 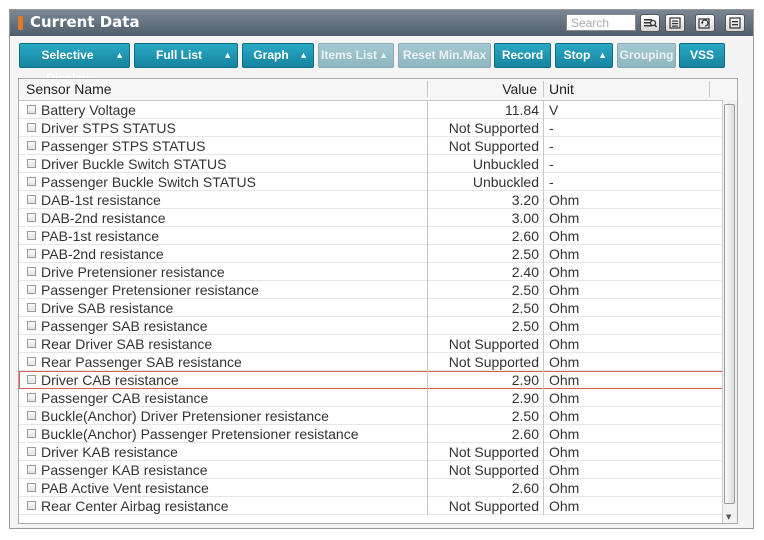 What do you see at coordinates (374, 110) in the screenshot?
I see `table-row: Battery Voltage 11.84 V` at bounding box center [374, 110].